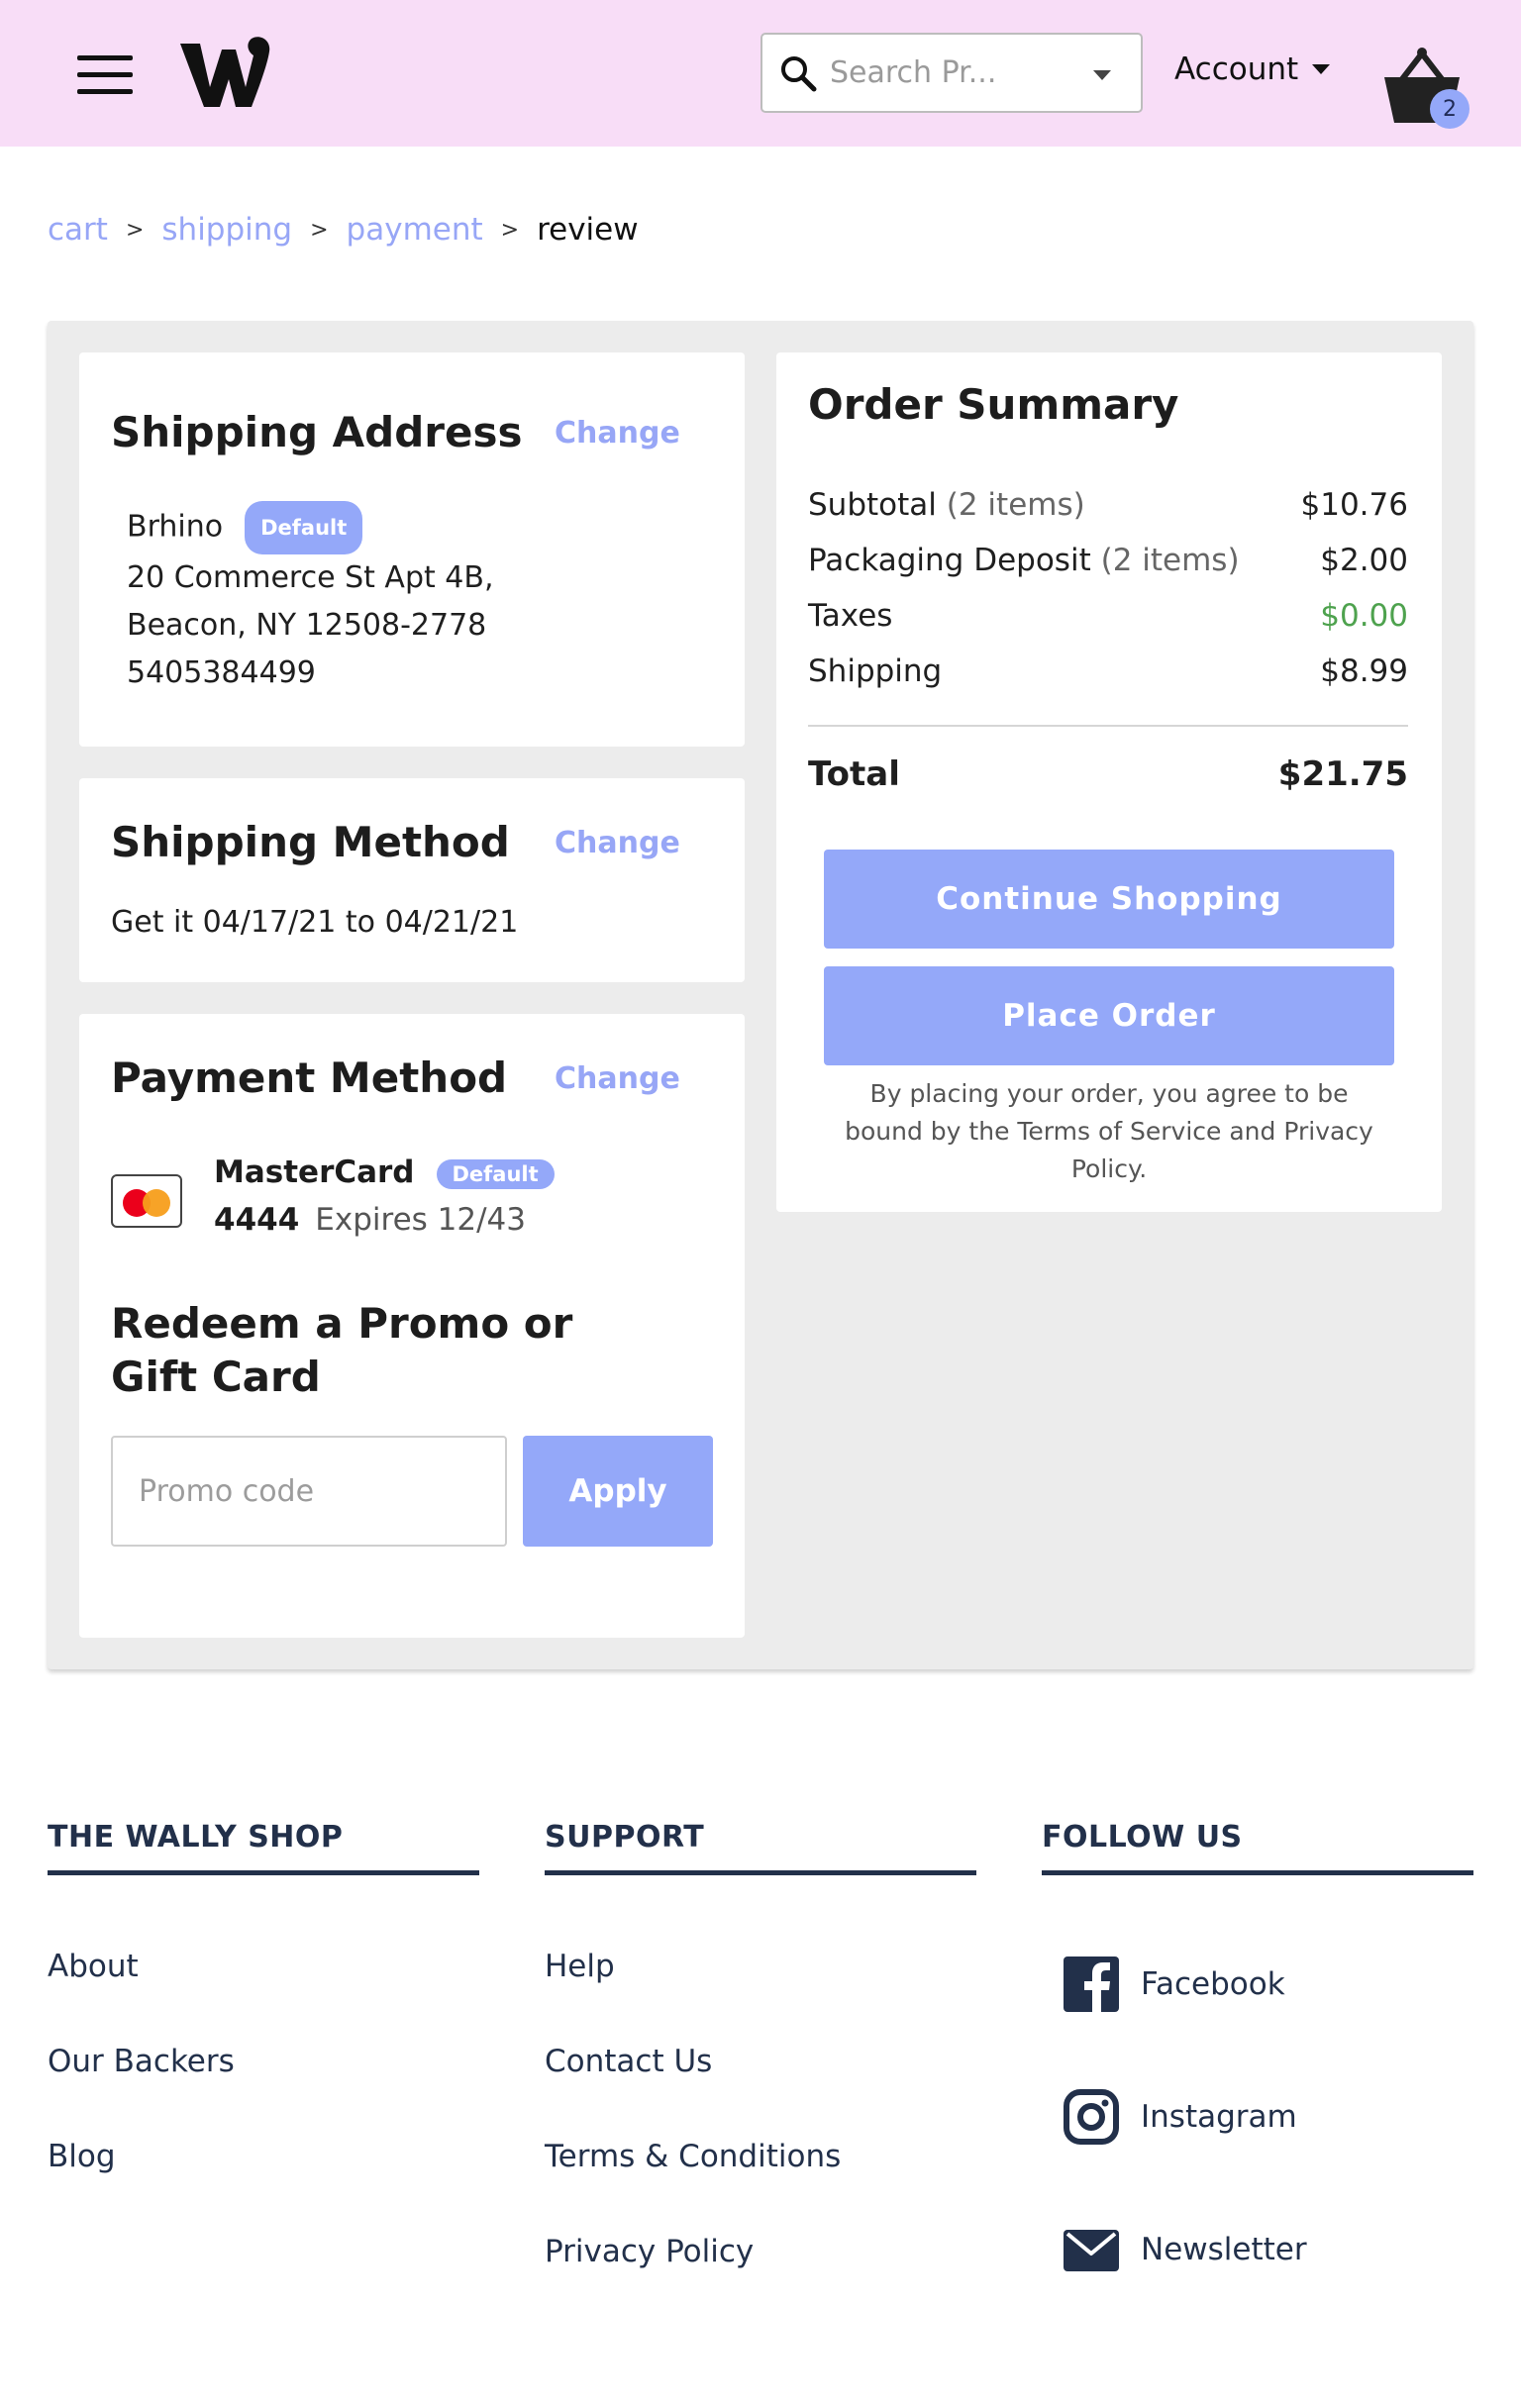 The height and width of the screenshot is (2408, 1521). Describe the element at coordinates (1108, 616) in the screenshot. I see `taxes-row: Taxes $0.00` at that location.